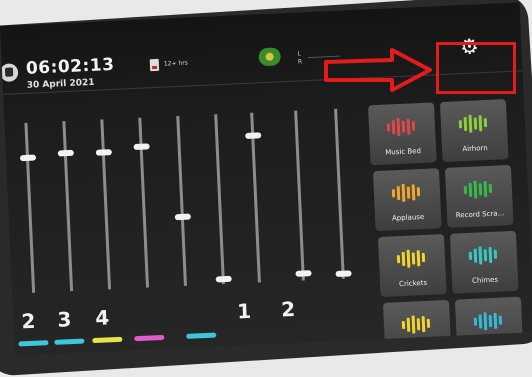 This screenshot has width=532, height=377. What do you see at coordinates (378, 70) in the screenshot?
I see `annotation-arrow` at bounding box center [378, 70].